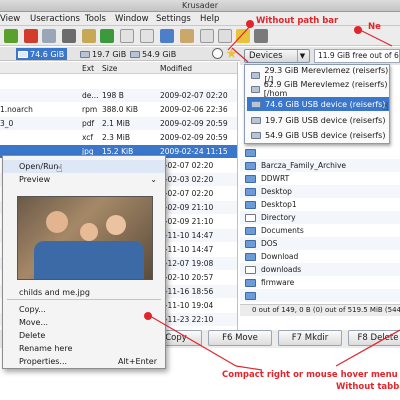  What do you see at coordinates (107, 36) in the screenshot?
I see `terminal-icon` at bounding box center [107, 36].